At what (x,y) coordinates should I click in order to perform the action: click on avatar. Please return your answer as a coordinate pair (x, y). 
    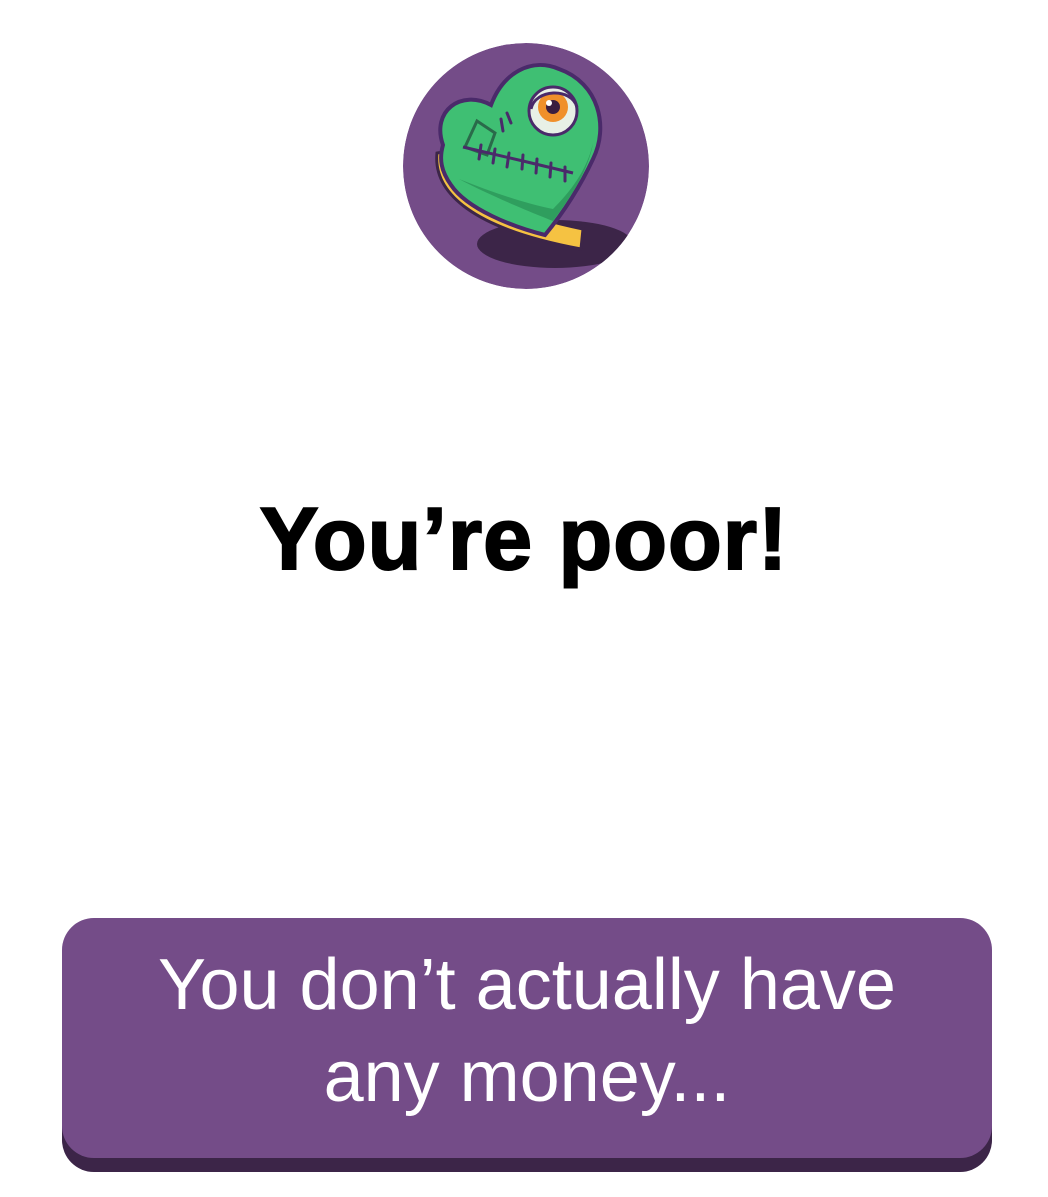
    Looking at the image, I should click on (526, 166).